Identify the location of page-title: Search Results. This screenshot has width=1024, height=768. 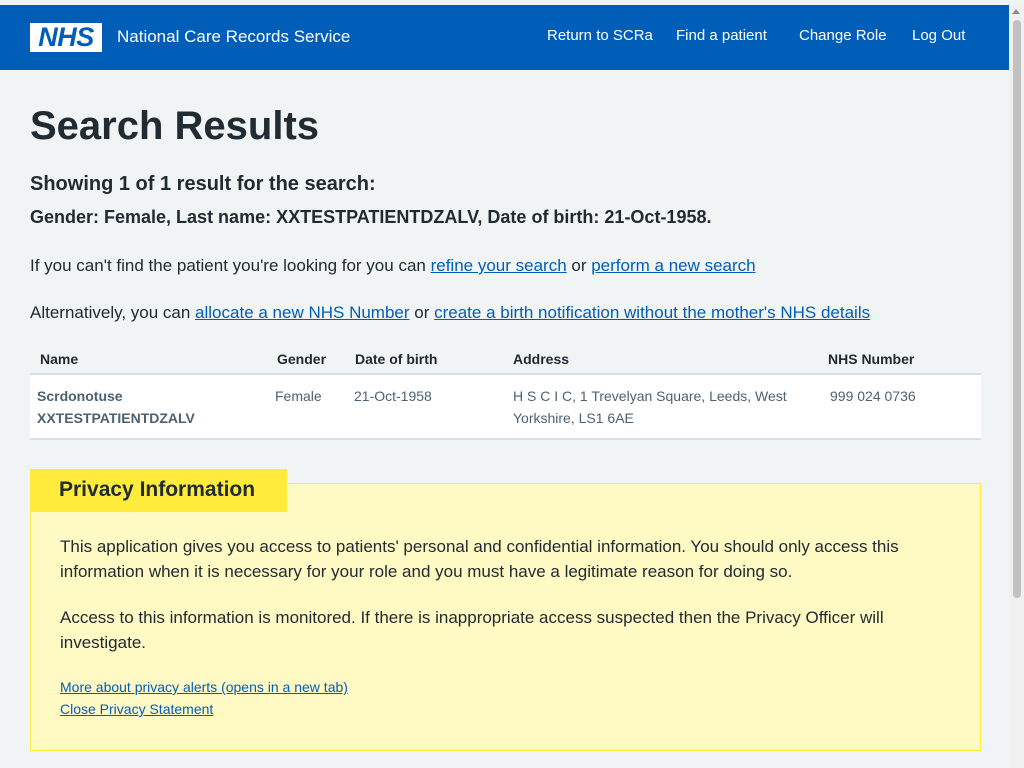
(175, 126).